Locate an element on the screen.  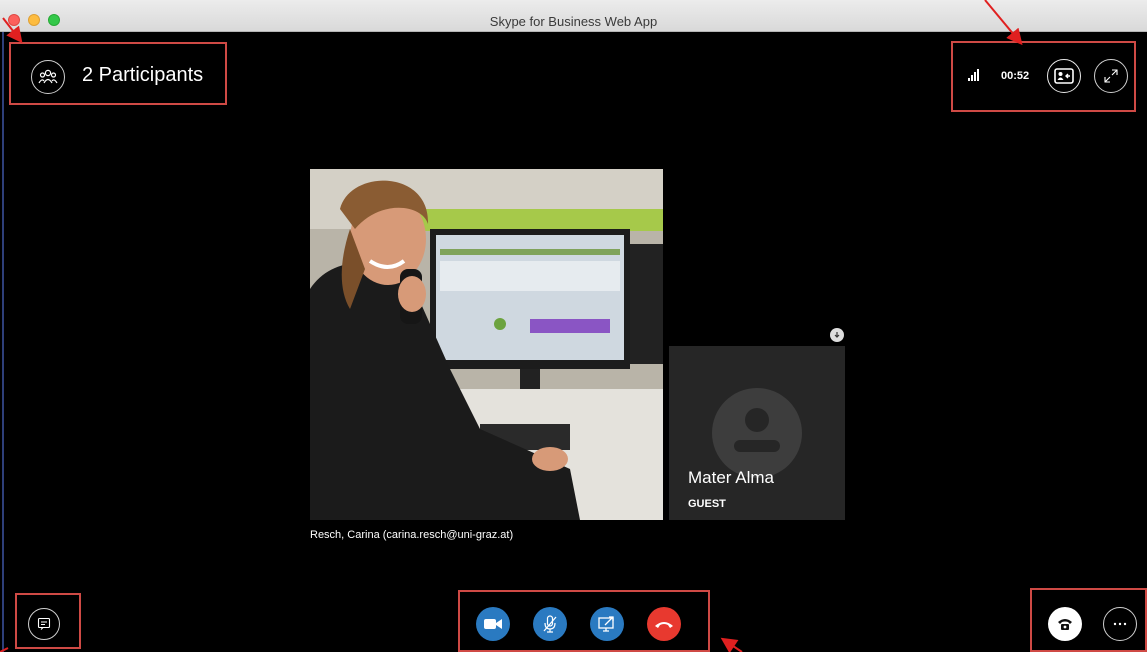
annotation-arrow-controls is located at coordinates (731, 644).